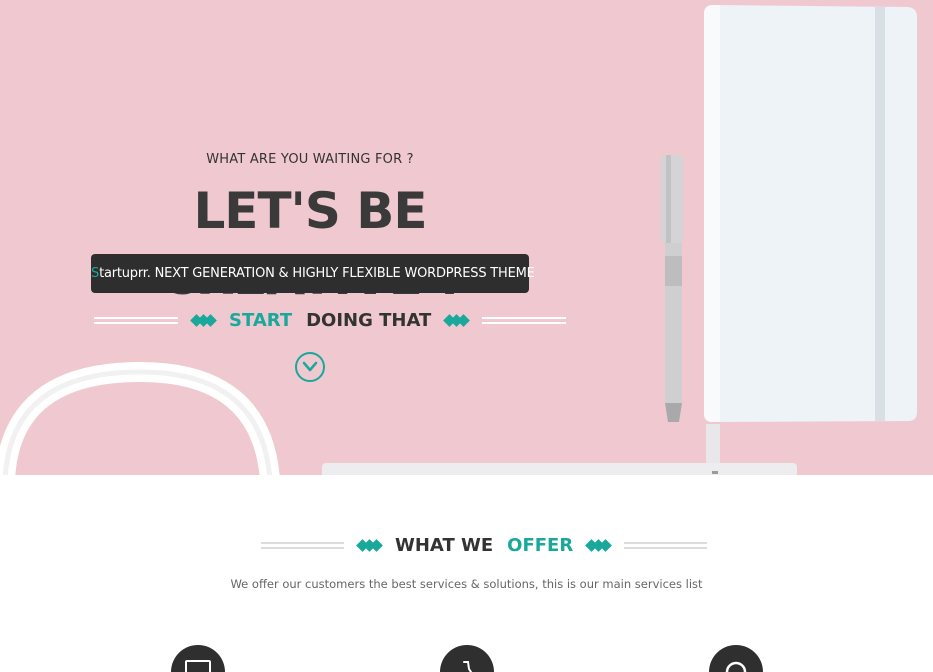 The width and height of the screenshot is (933, 672). I want to click on service-icon-palette, so click(736, 658).